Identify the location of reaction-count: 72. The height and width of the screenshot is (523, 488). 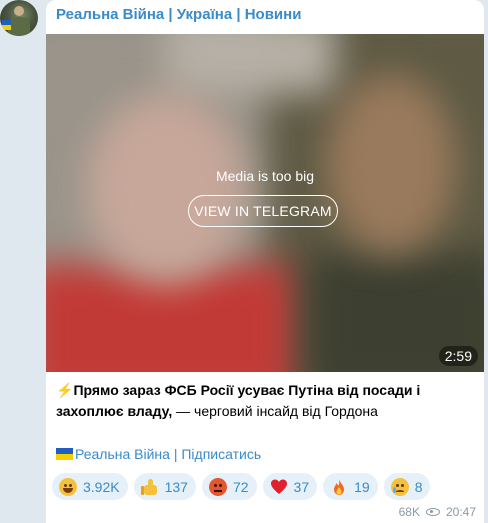
(240, 486).